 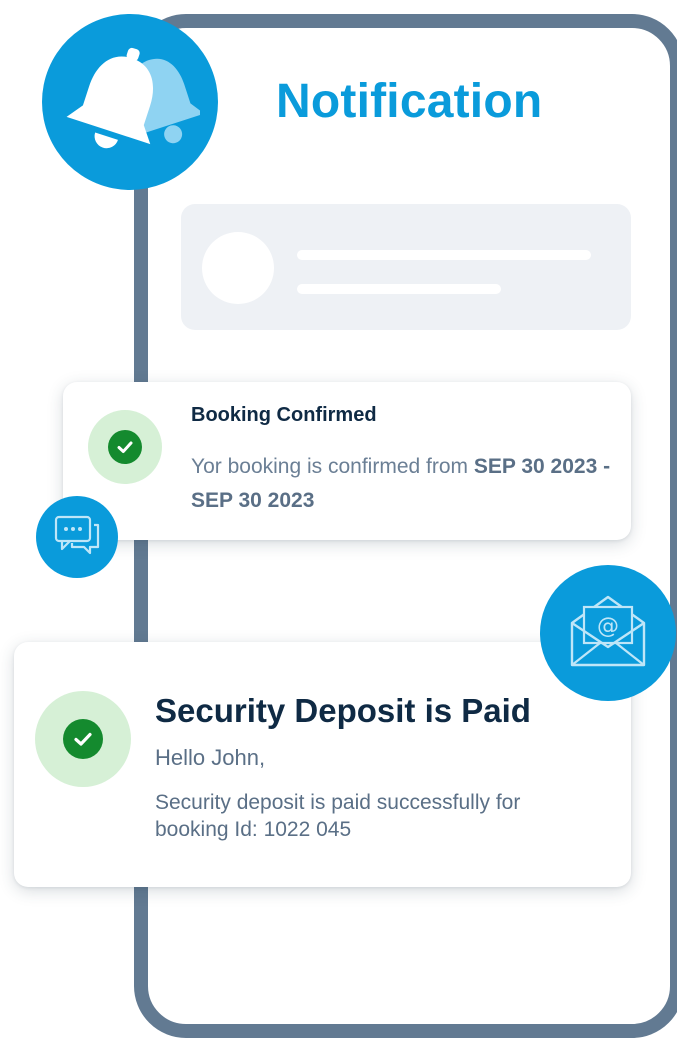 I want to click on chat-icon, so click(x=77, y=537).